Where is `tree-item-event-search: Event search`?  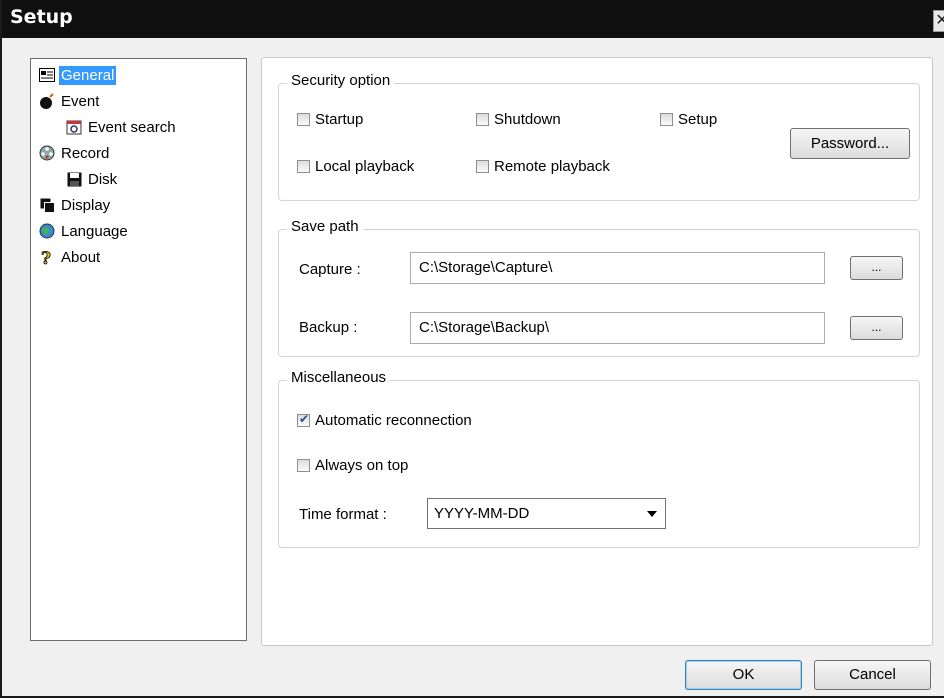
tree-item-event-search: Event search is located at coordinates (121, 127).